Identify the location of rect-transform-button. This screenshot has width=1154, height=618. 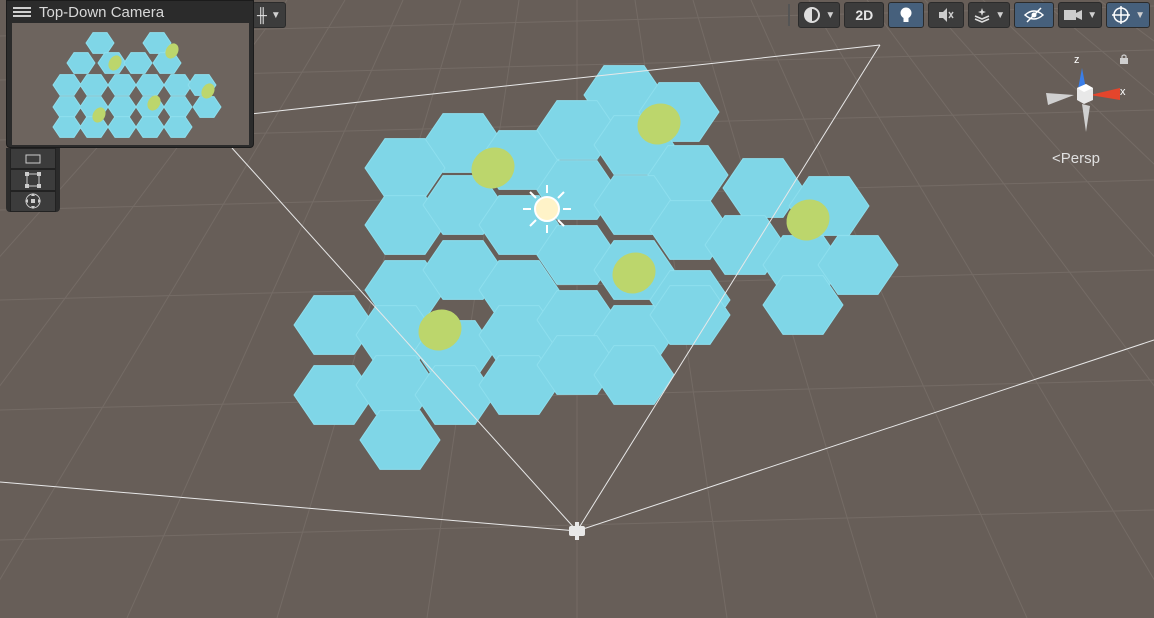
(33, 180).